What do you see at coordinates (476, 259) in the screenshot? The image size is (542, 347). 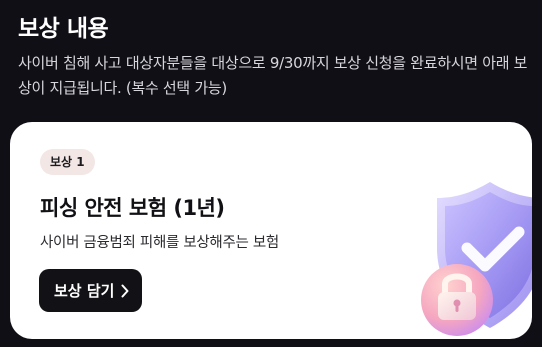 I see `insurance-illustration` at bounding box center [476, 259].